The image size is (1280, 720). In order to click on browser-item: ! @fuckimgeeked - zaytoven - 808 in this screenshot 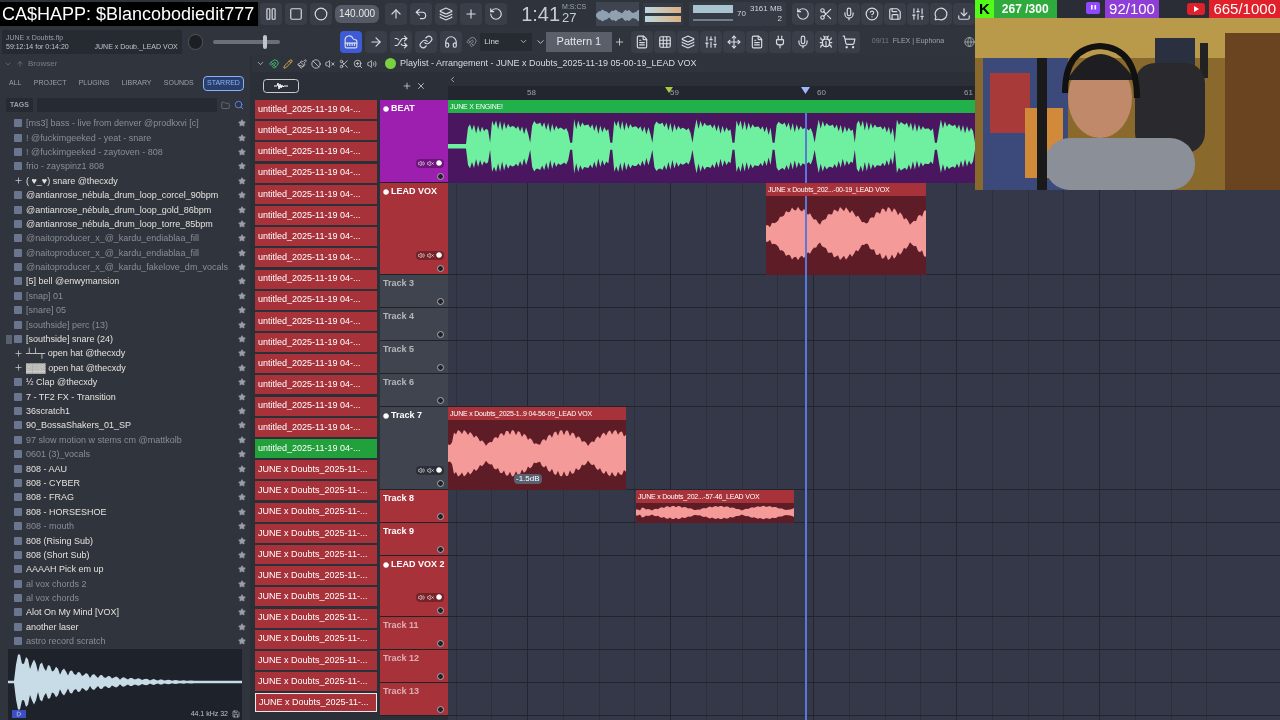, I will do `click(125, 152)`.